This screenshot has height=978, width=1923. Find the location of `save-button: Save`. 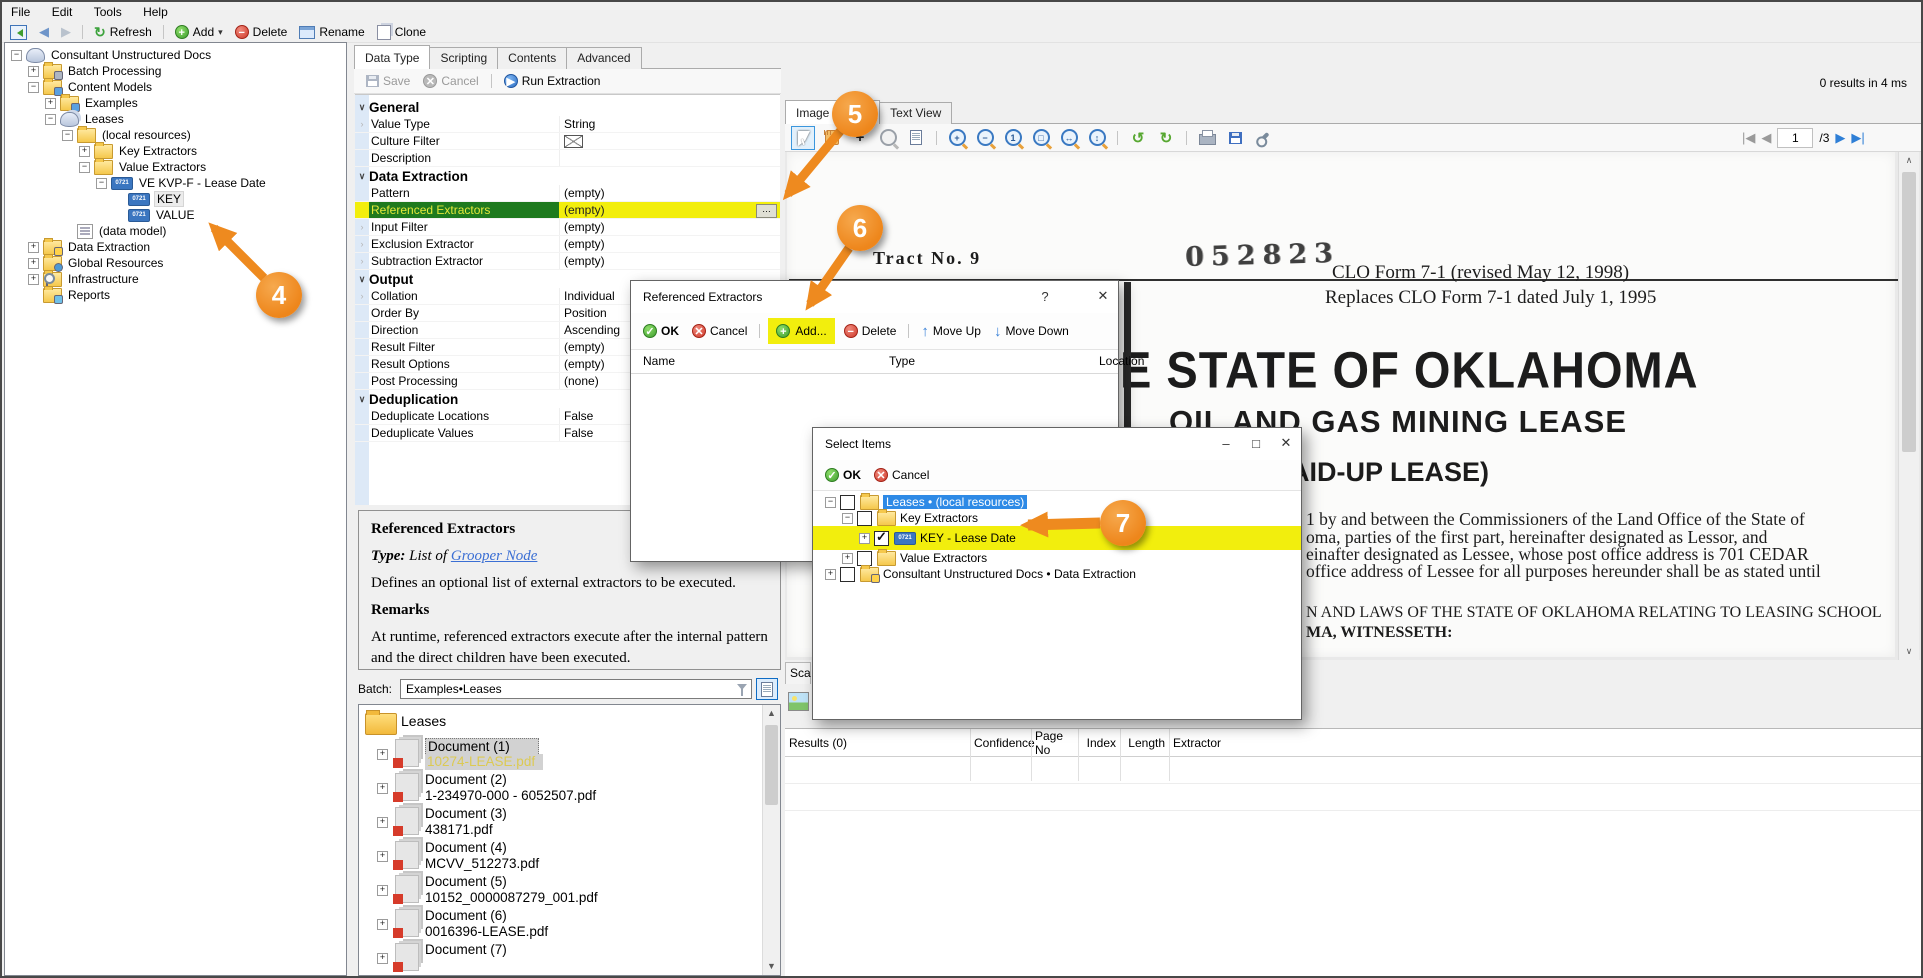

save-button: Save is located at coordinates (388, 81).